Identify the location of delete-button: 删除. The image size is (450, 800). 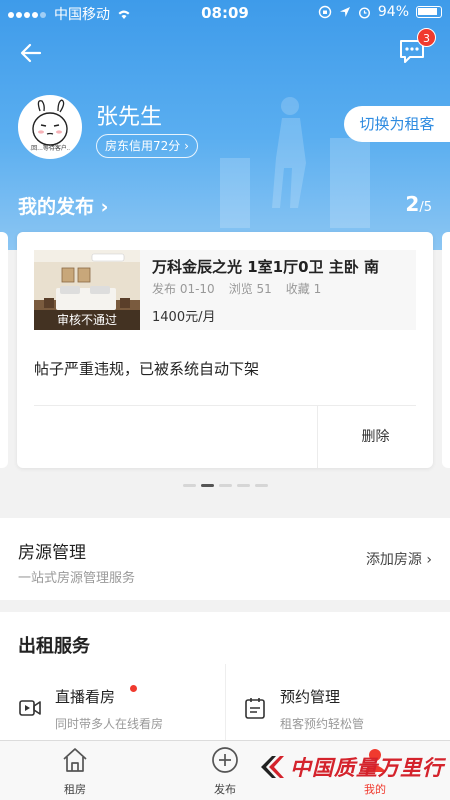
(375, 437).